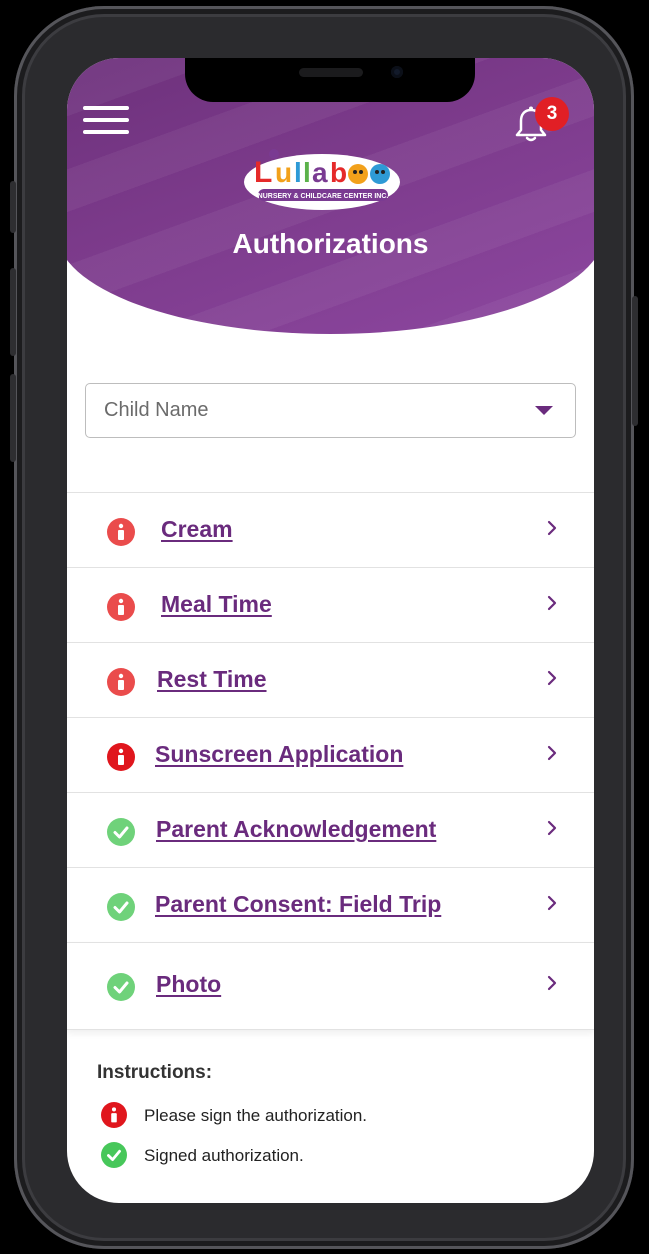  Describe the element at coordinates (330, 679) in the screenshot. I see `authorization-row: Rest Time` at that location.